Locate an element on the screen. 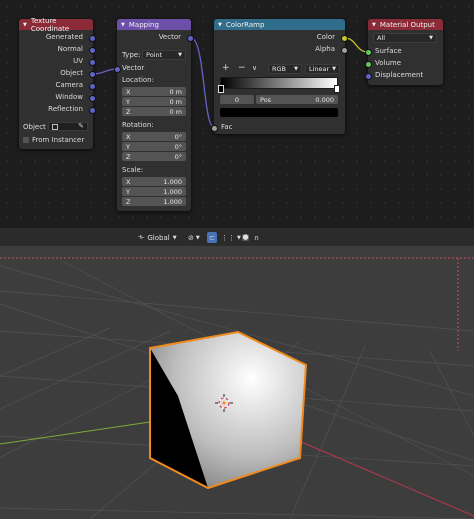  socket-object is located at coordinates (92, 74).